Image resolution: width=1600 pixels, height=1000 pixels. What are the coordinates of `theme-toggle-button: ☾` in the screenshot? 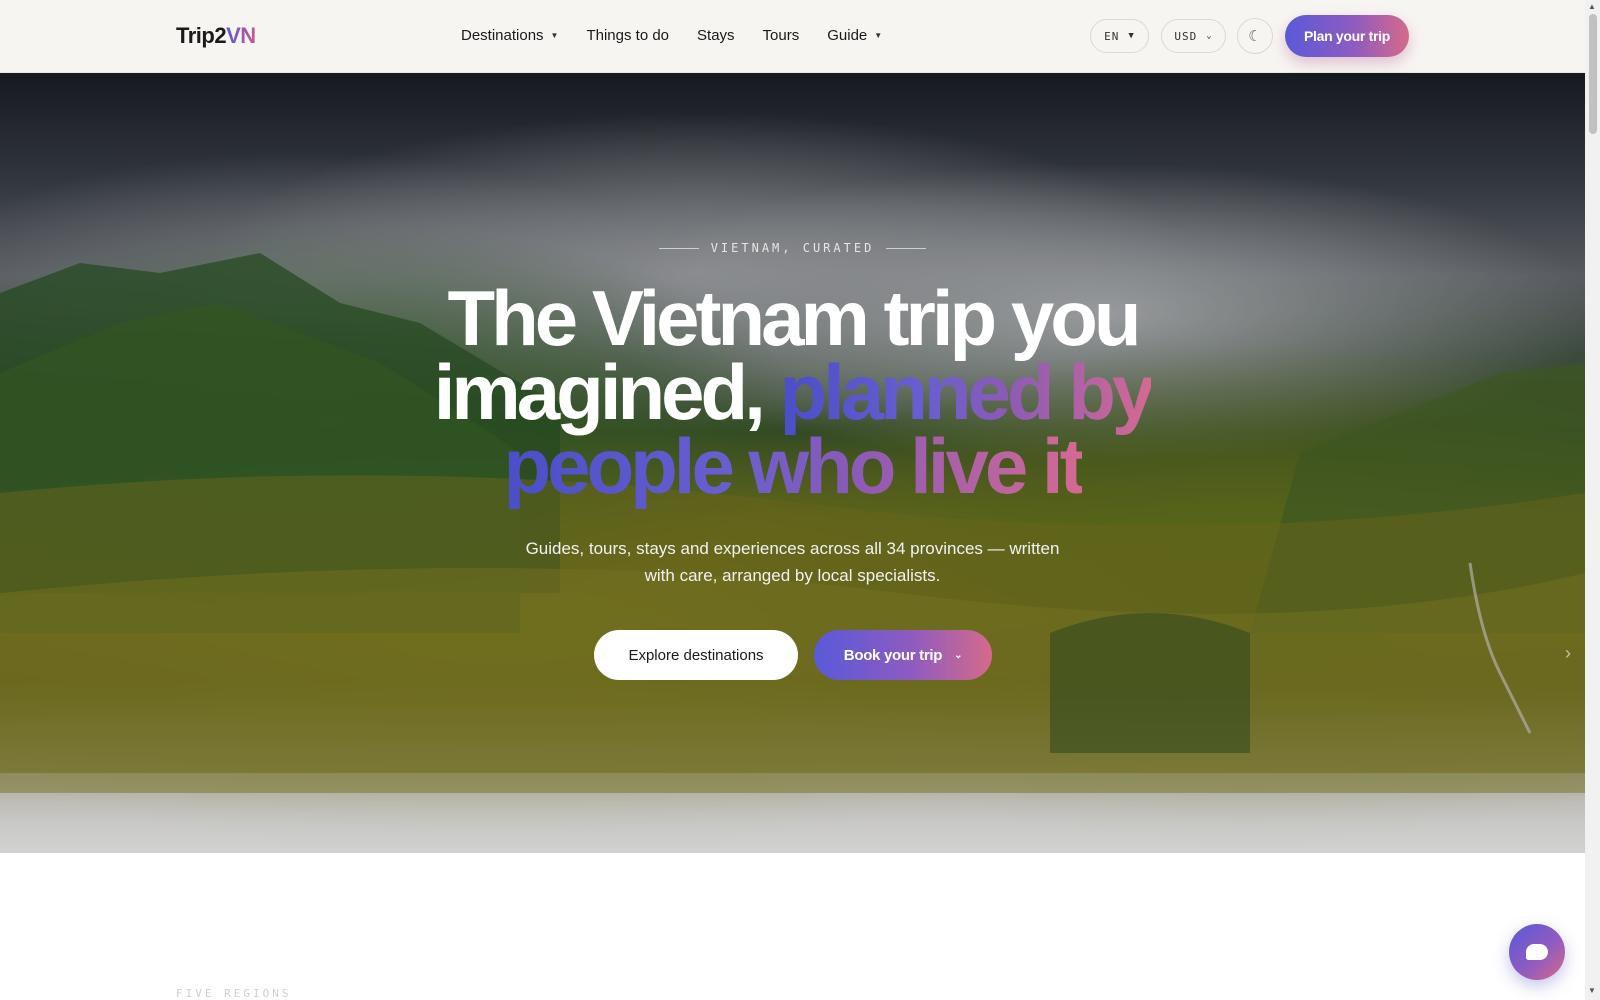 It's located at (1255, 36).